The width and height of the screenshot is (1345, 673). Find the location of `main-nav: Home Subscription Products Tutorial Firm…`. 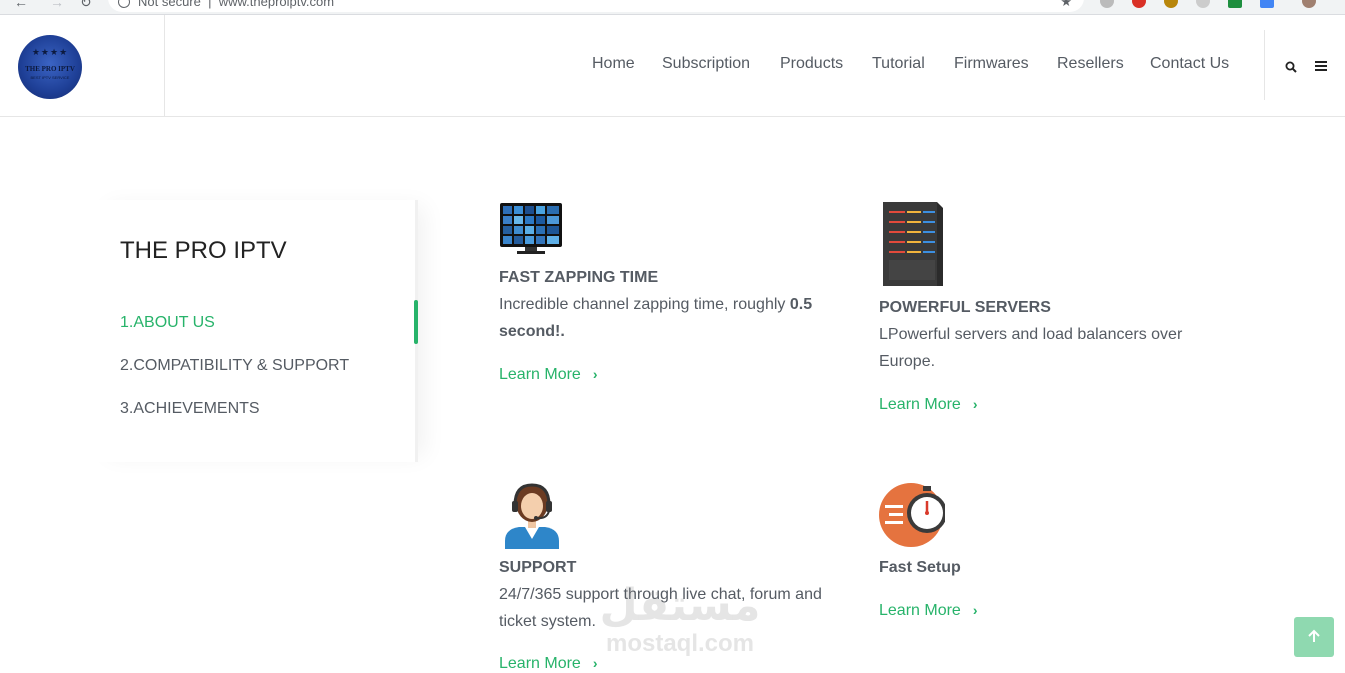

main-nav: Home Subscription Products Tutorial Firm… is located at coordinates (672, 66).